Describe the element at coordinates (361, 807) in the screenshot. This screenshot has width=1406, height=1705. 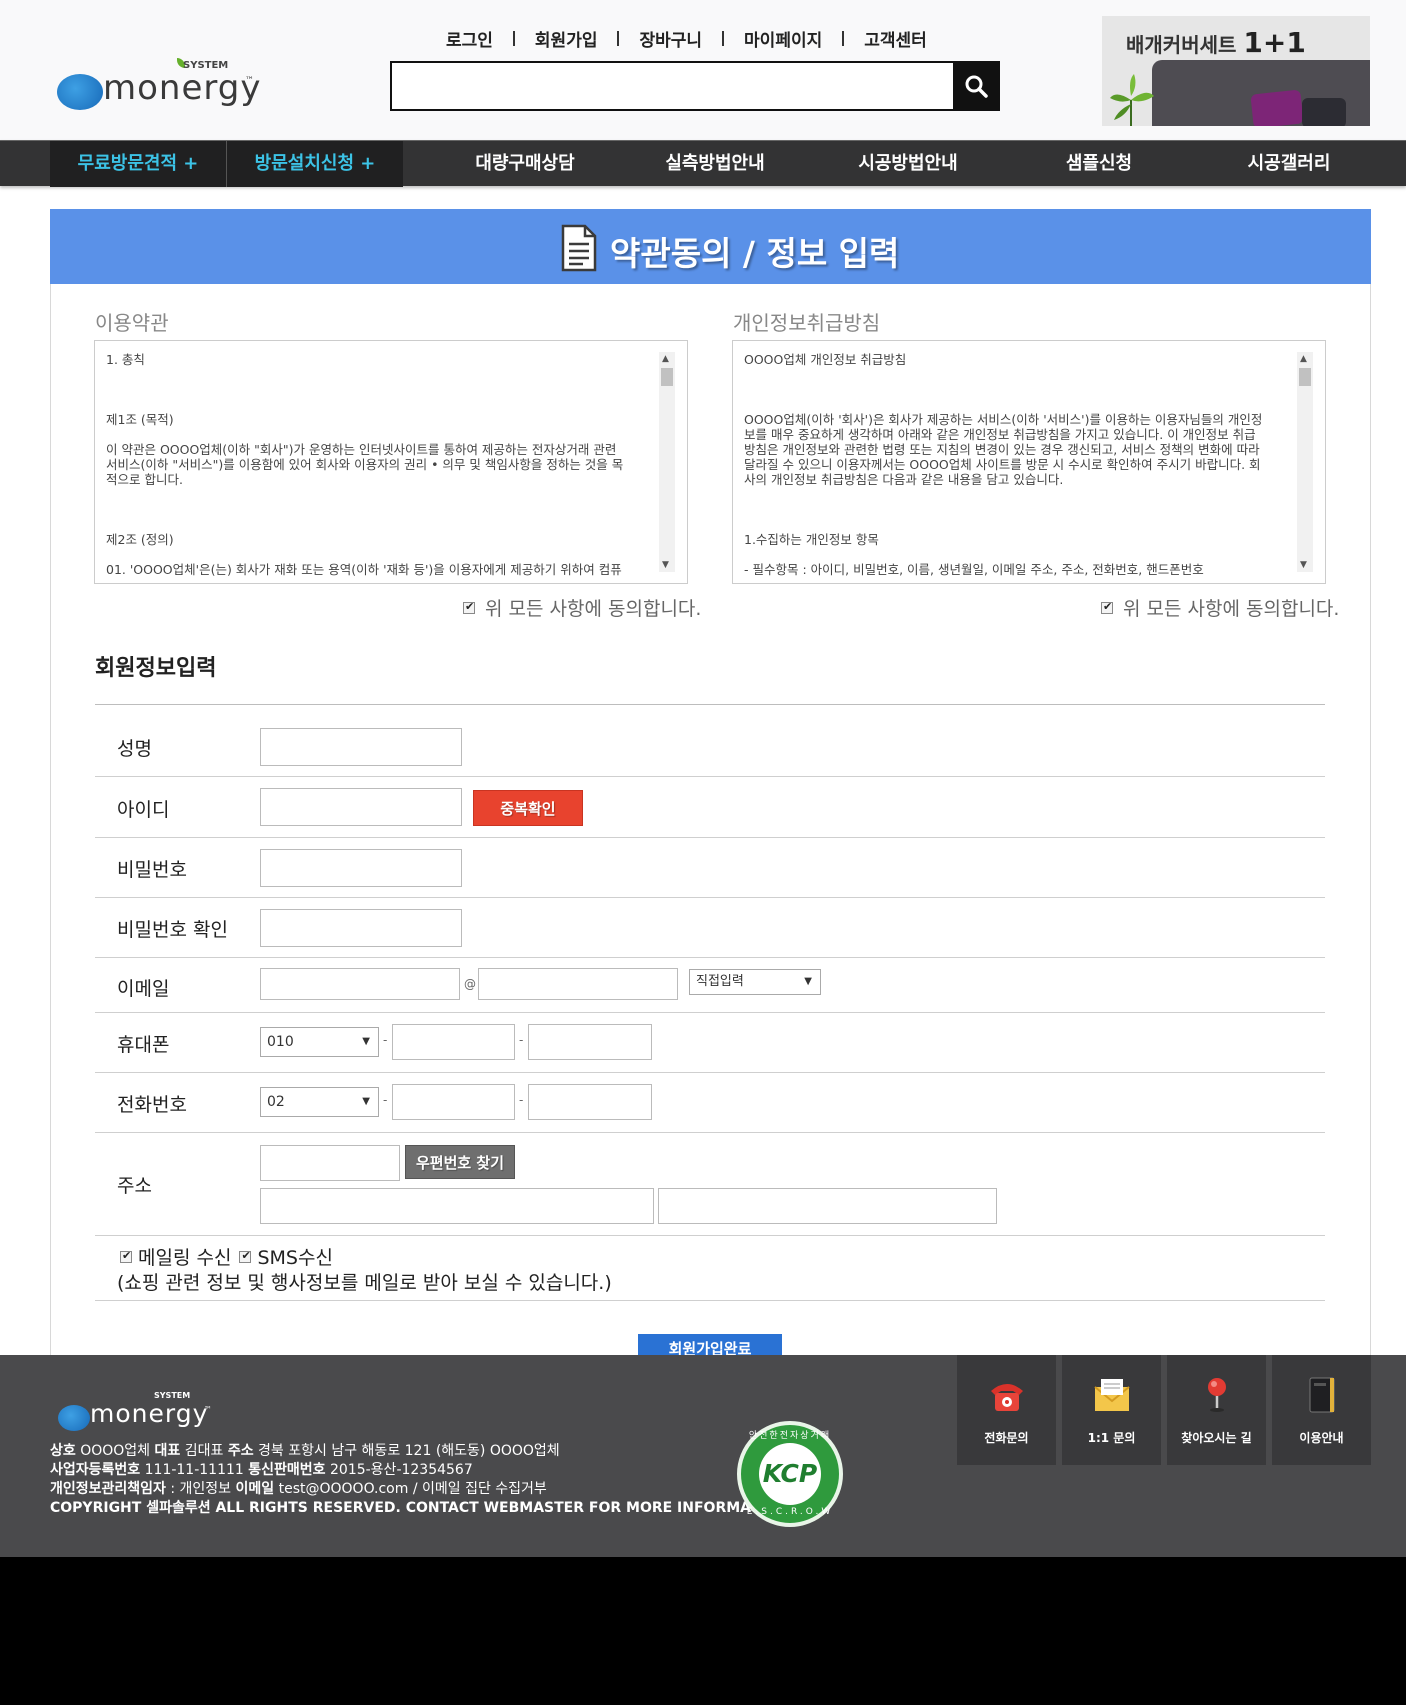
I see `id-field` at that location.